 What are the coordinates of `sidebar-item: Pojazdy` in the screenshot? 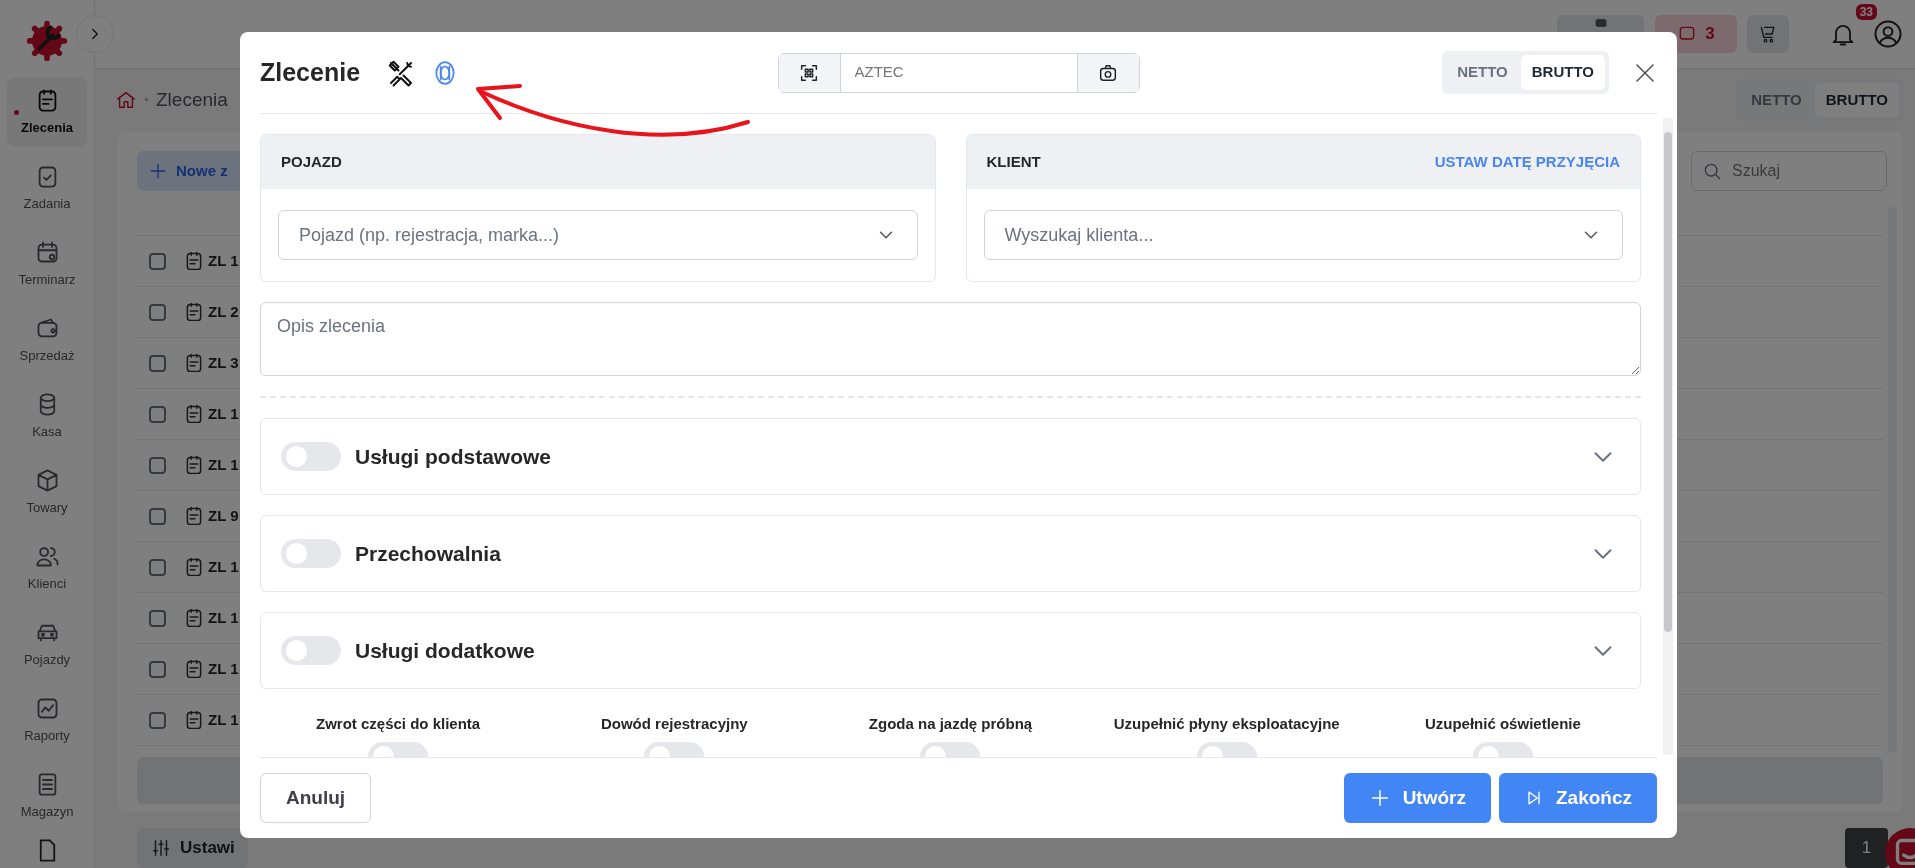 It's located at (47, 644).